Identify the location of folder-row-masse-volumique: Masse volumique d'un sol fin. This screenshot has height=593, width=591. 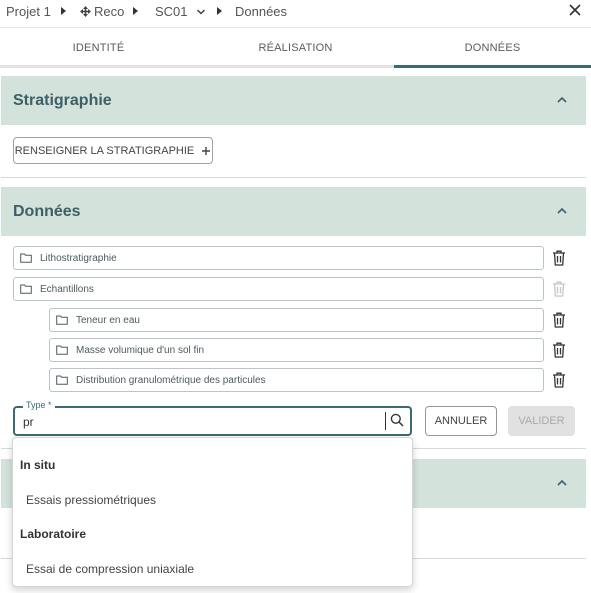
(296, 350).